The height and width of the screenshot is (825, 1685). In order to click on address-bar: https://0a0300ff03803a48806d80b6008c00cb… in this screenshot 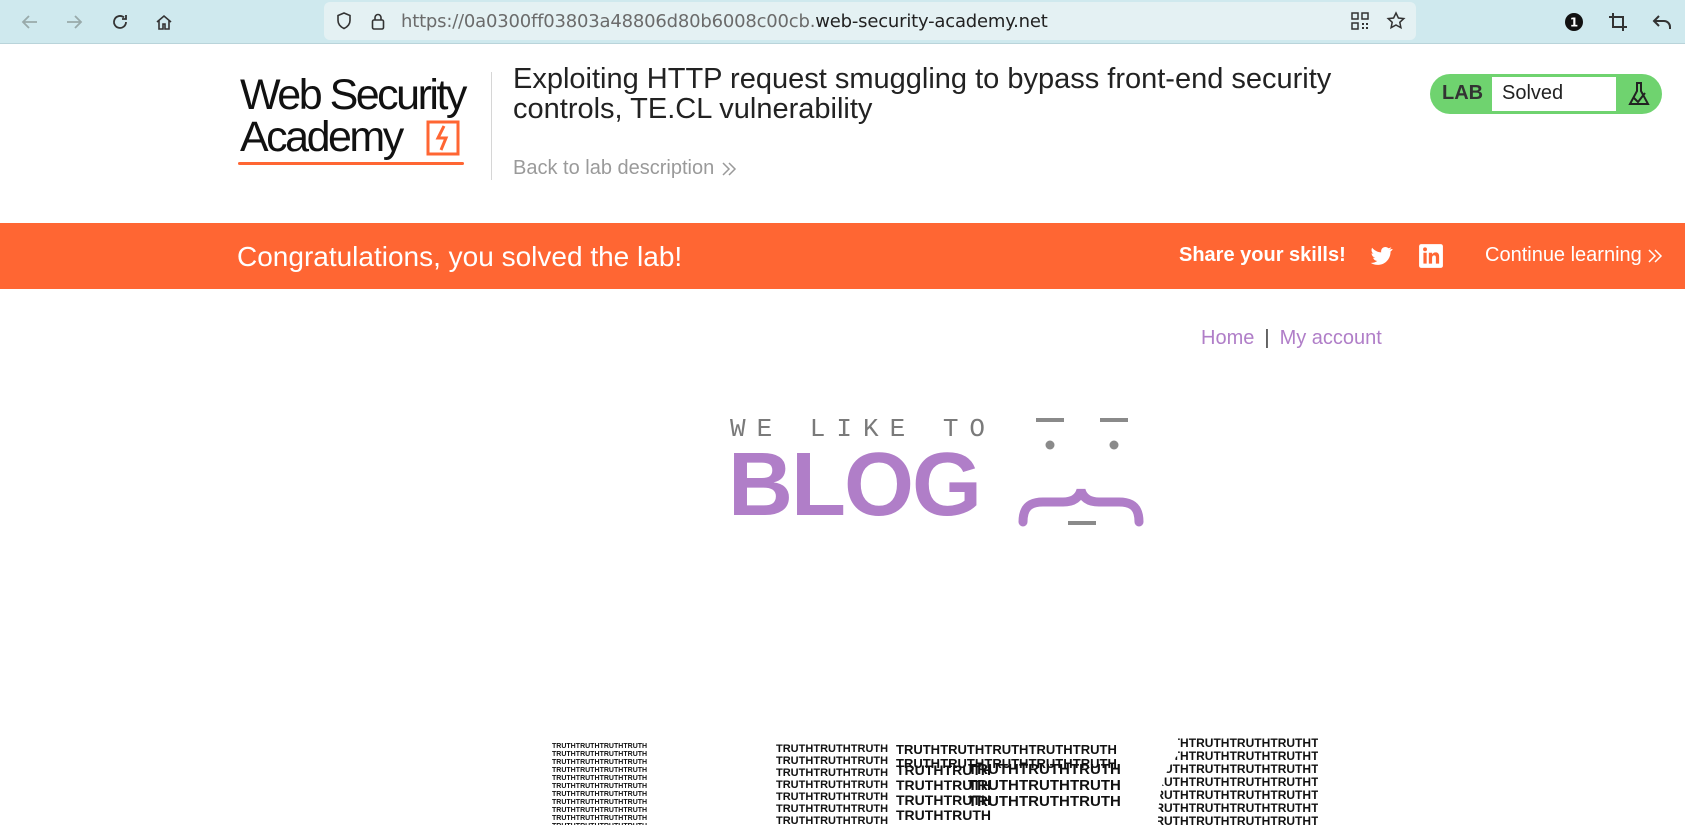, I will do `click(870, 21)`.